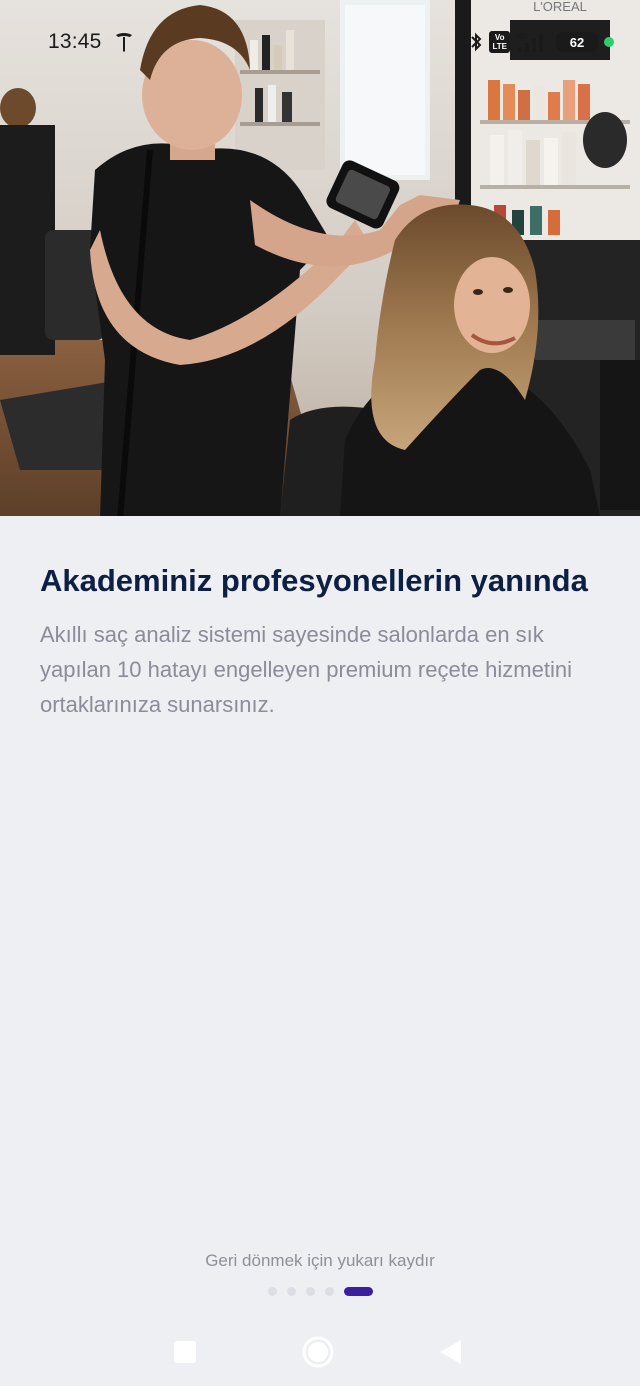 The image size is (640, 1386). What do you see at coordinates (533, 42) in the screenshot?
I see `5g-signal-icon: 5G` at bounding box center [533, 42].